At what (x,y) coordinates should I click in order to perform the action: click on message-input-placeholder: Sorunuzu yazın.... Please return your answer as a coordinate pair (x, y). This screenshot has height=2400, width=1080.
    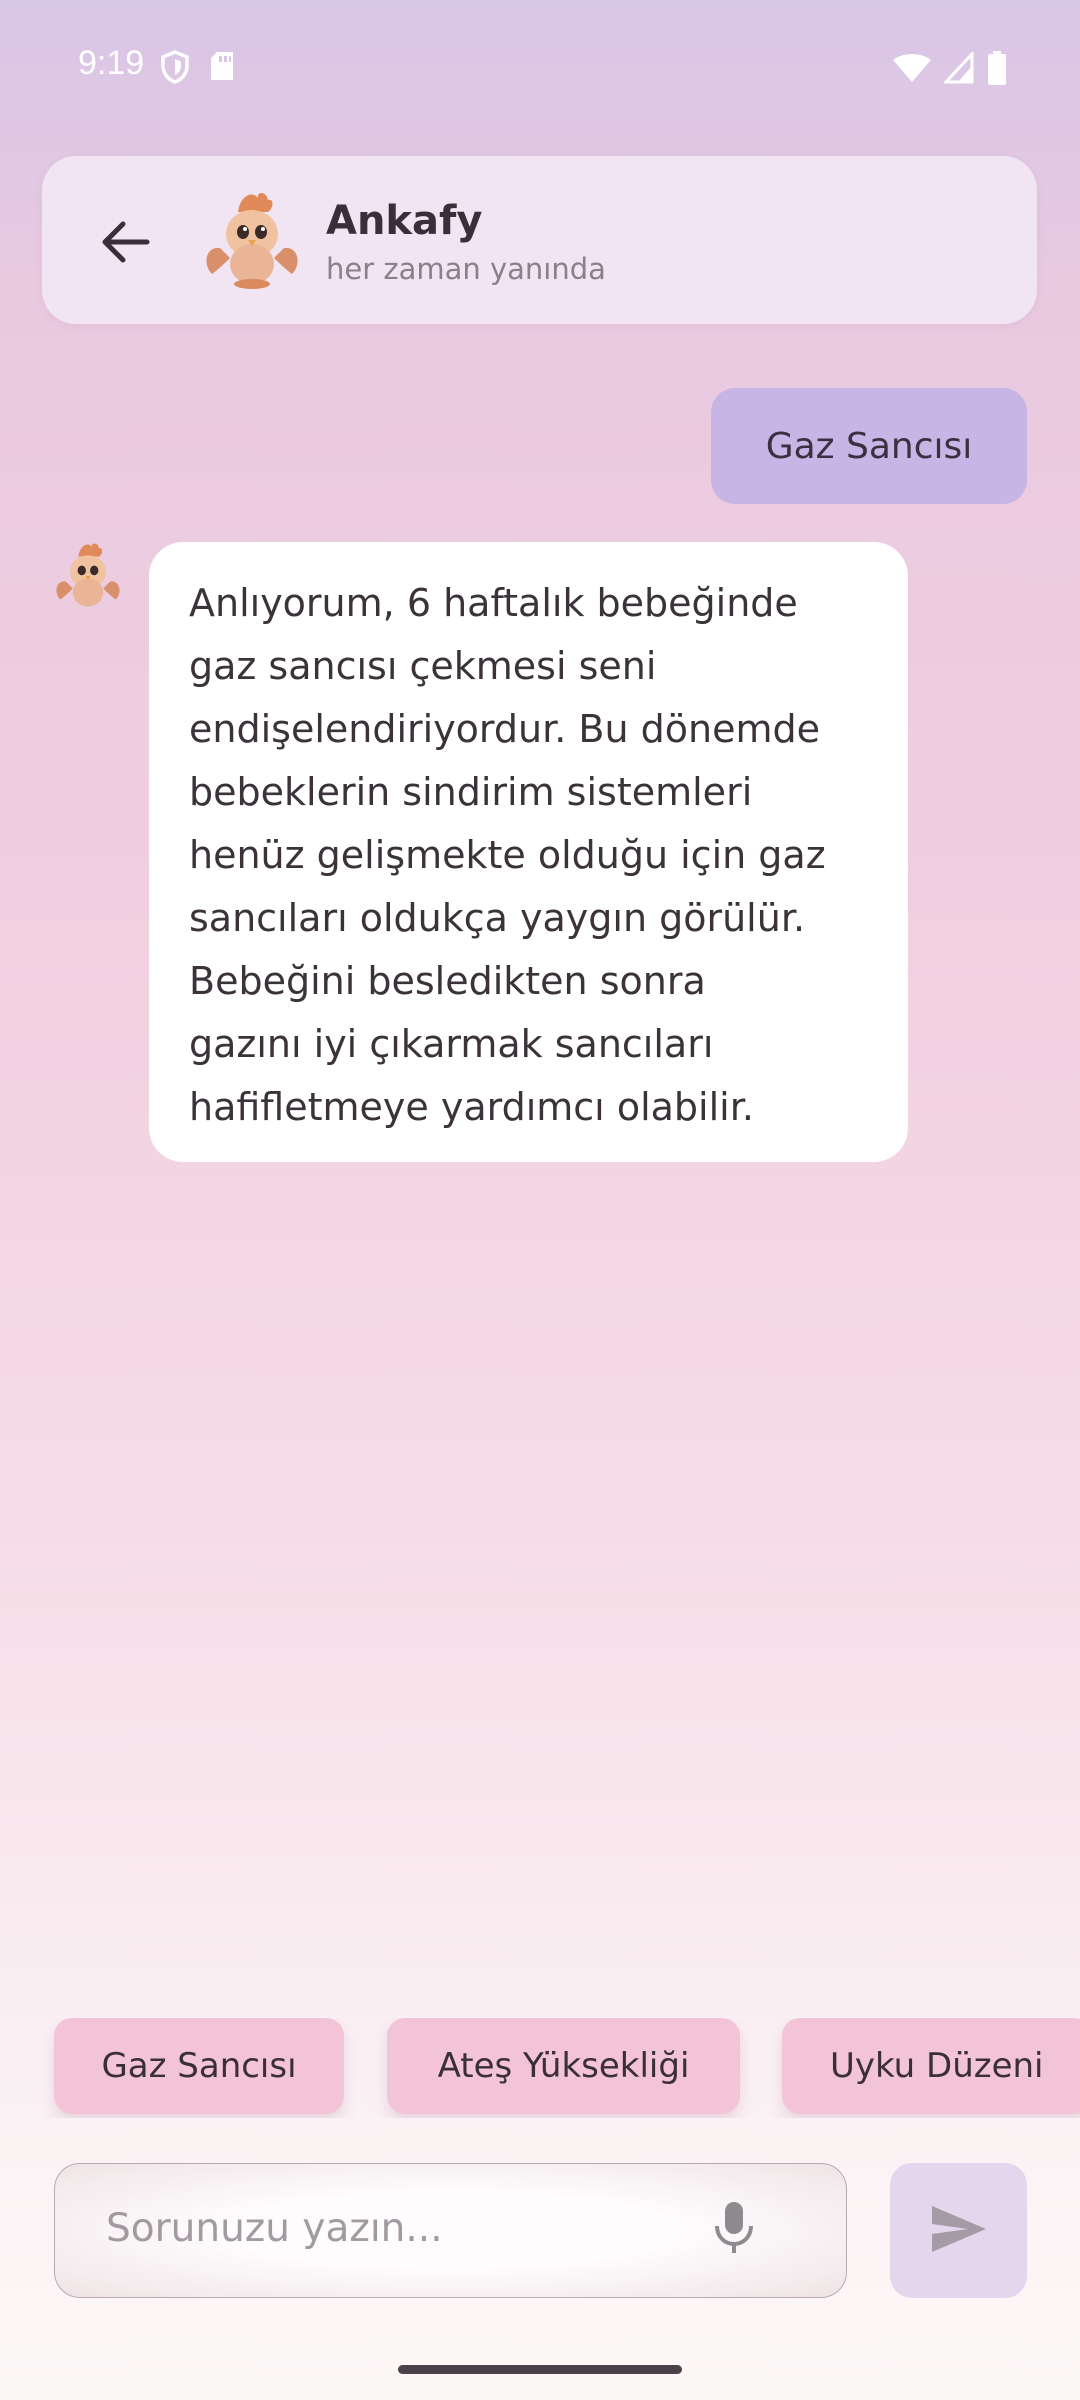
    Looking at the image, I should click on (274, 2228).